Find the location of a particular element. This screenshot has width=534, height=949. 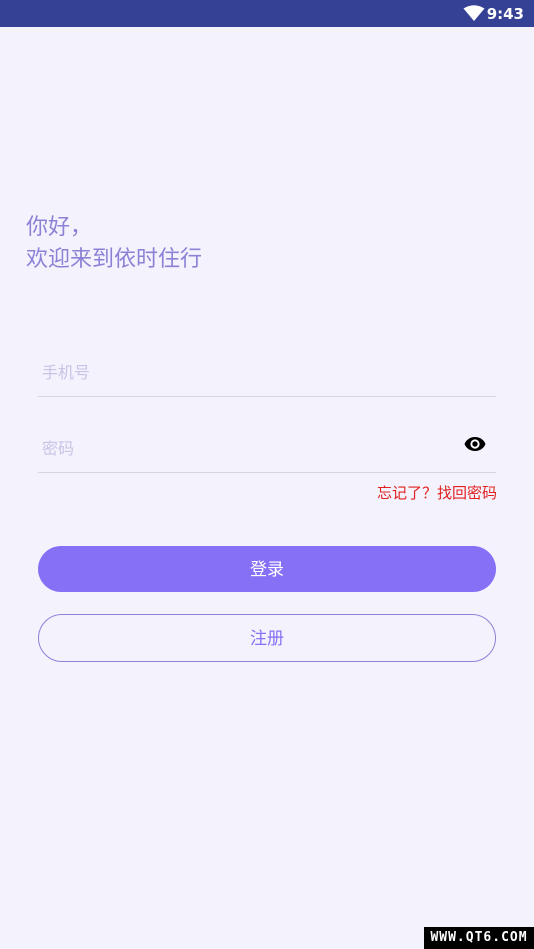

greeting-line-2: 欢迎来到依时住行 is located at coordinates (114, 259).